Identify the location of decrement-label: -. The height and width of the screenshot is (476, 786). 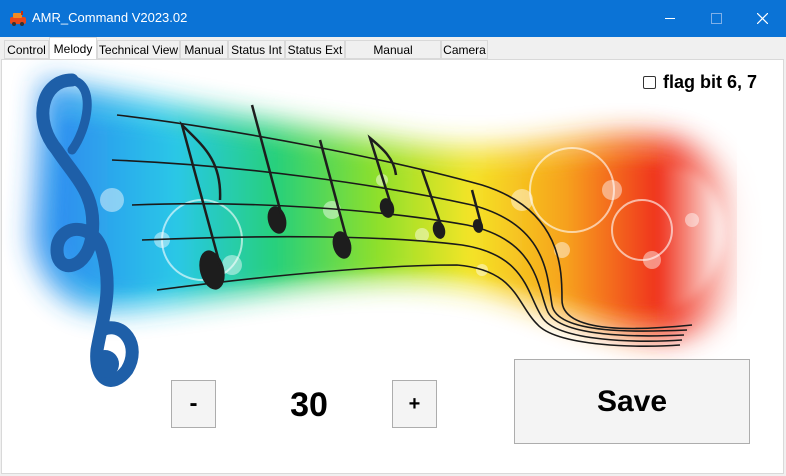
(193, 403).